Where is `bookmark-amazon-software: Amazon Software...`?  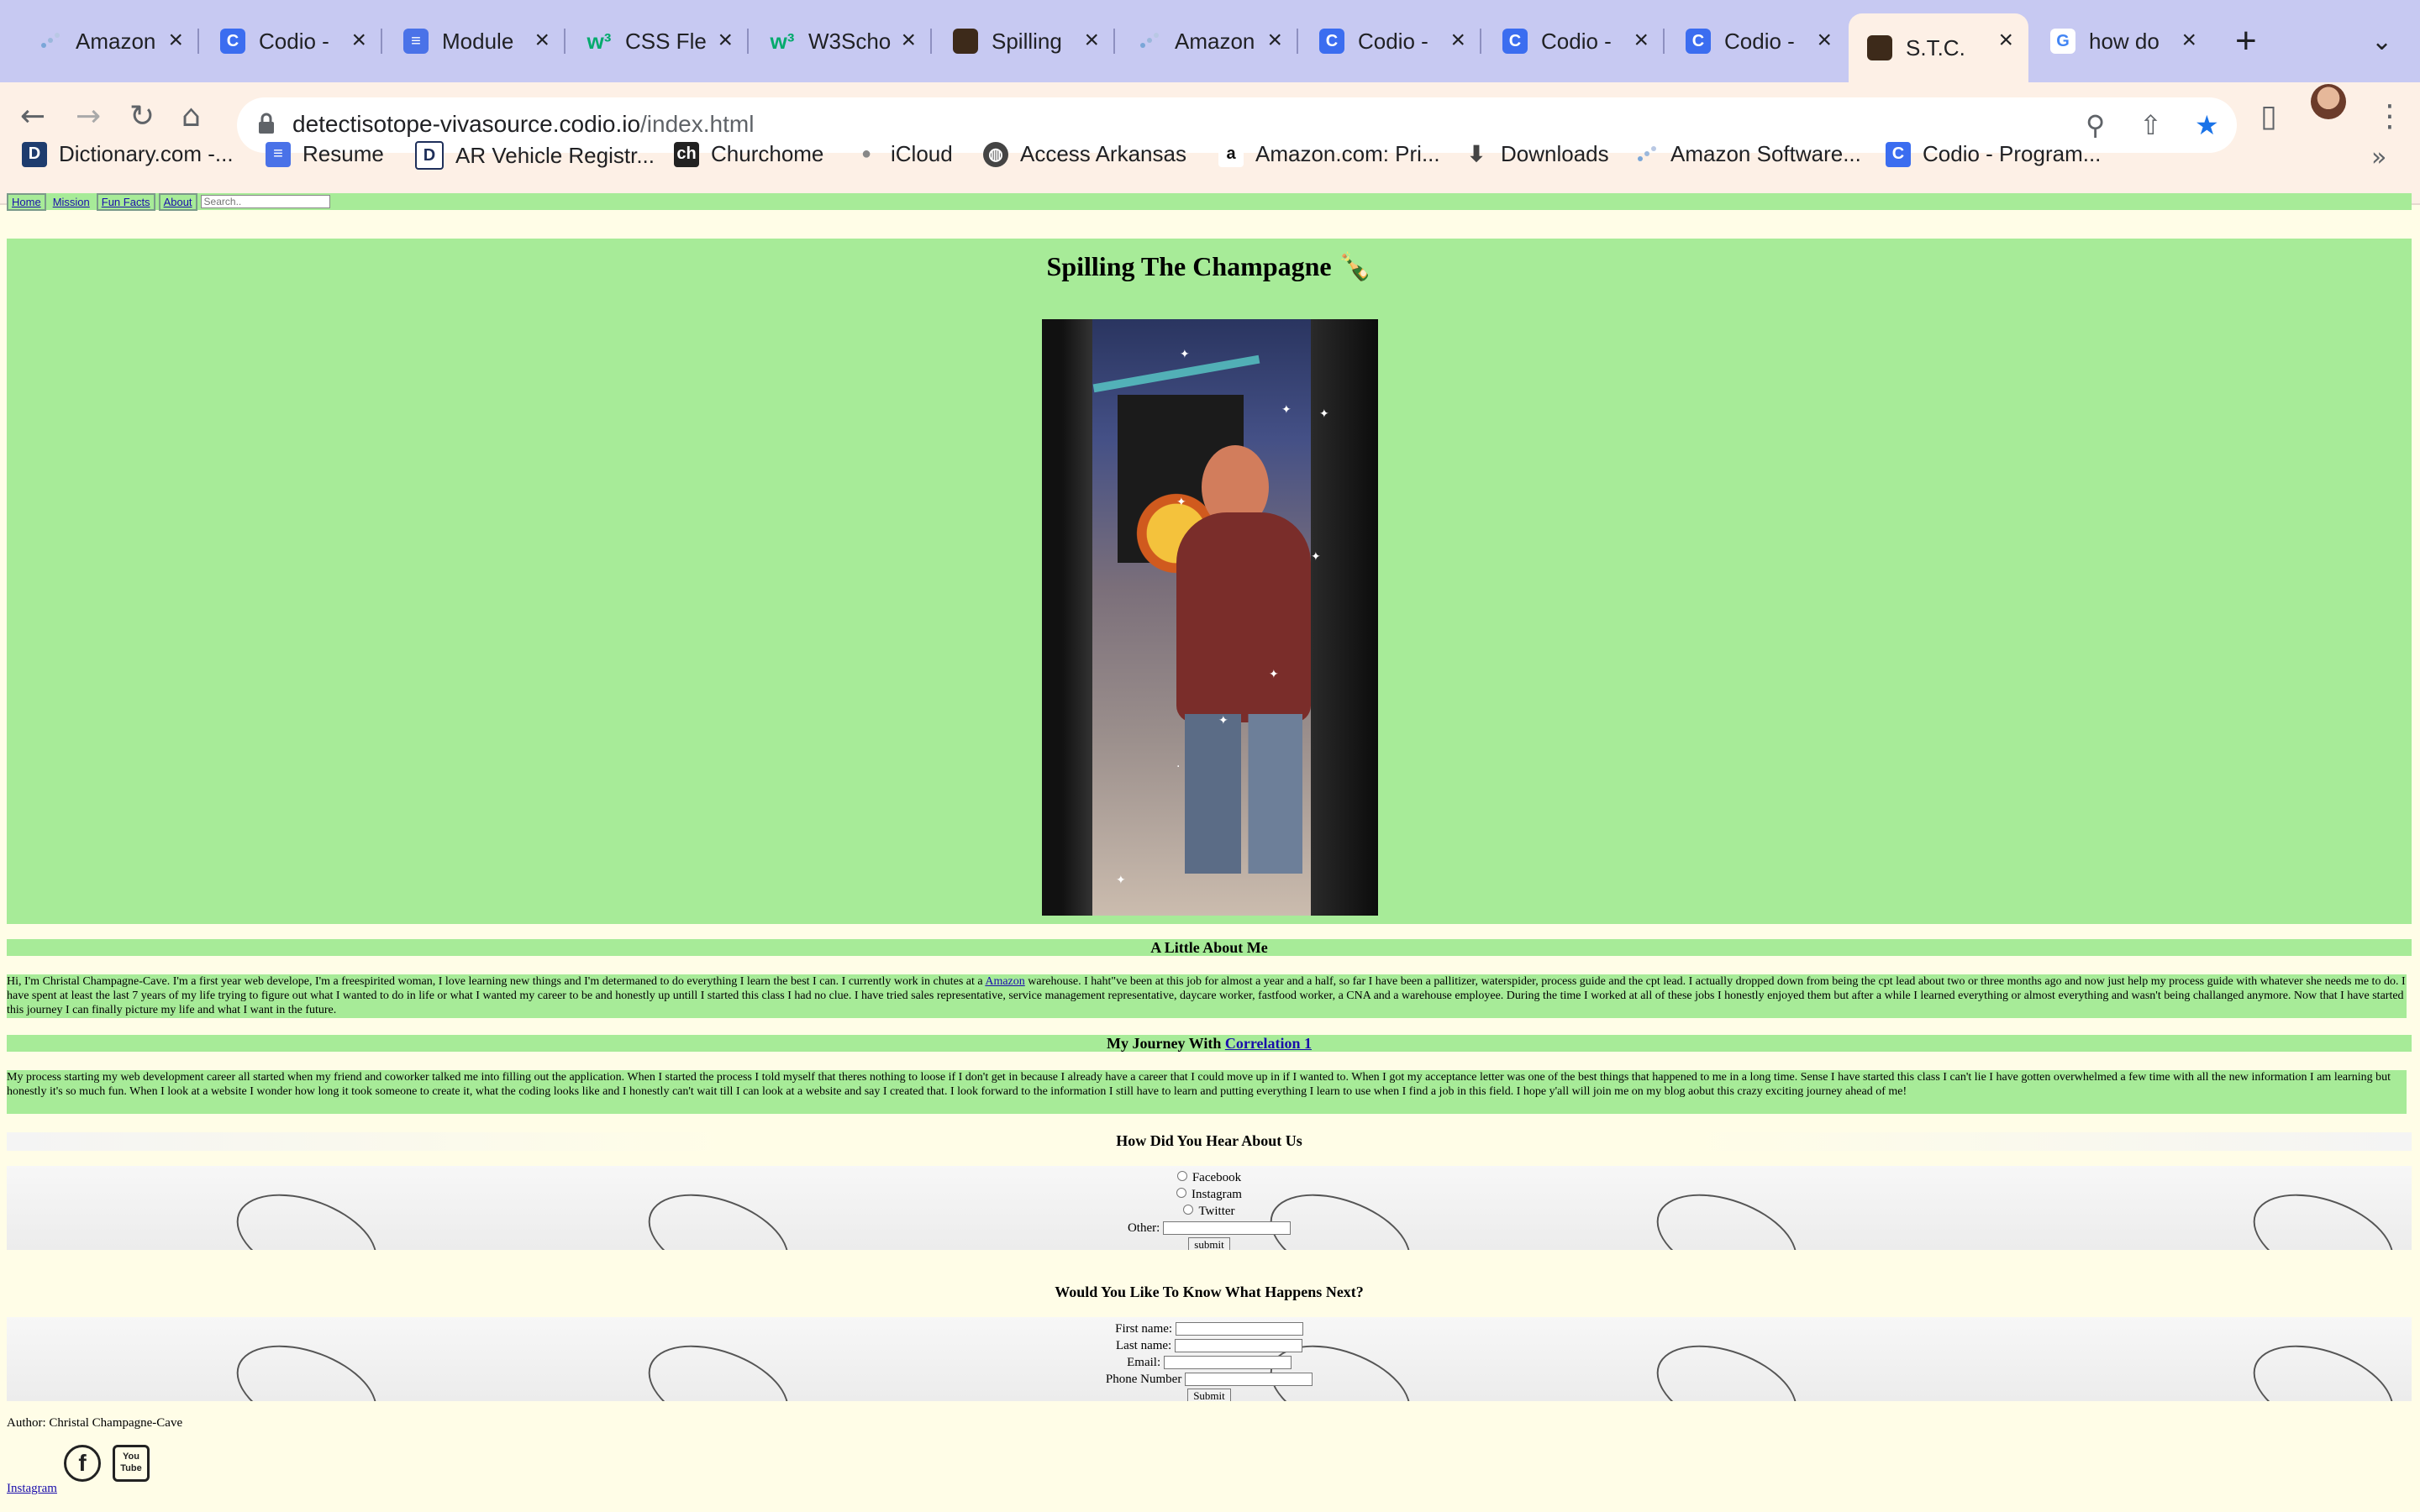
bookmark-amazon-software: Amazon Software... is located at coordinates (1747, 154).